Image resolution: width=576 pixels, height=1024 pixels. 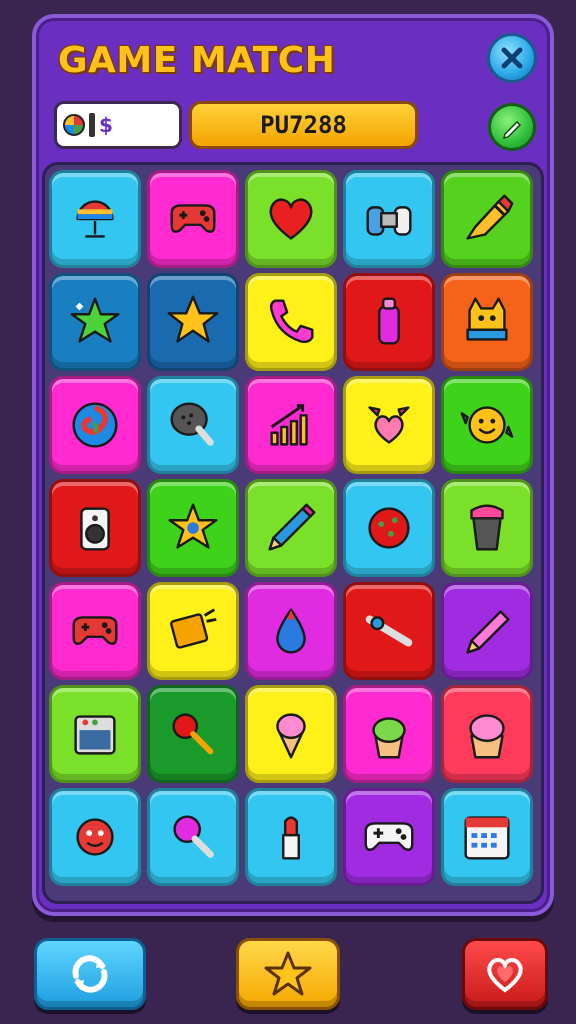 I want to click on green-star-icon, so click(x=95, y=320).